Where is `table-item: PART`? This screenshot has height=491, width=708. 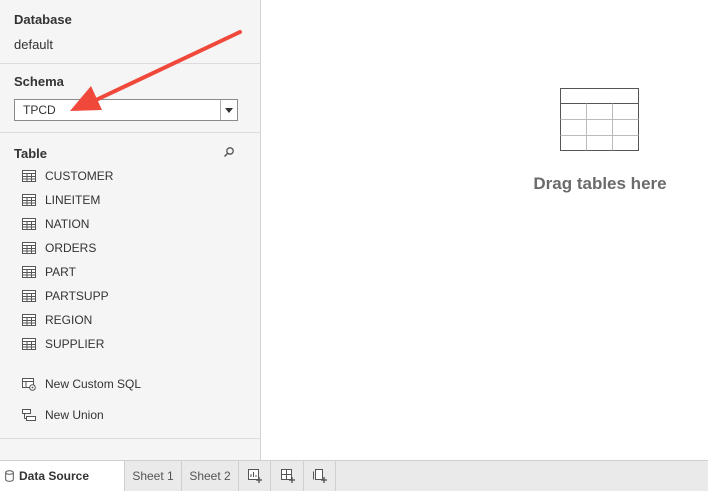
table-item: PART is located at coordinates (67, 272).